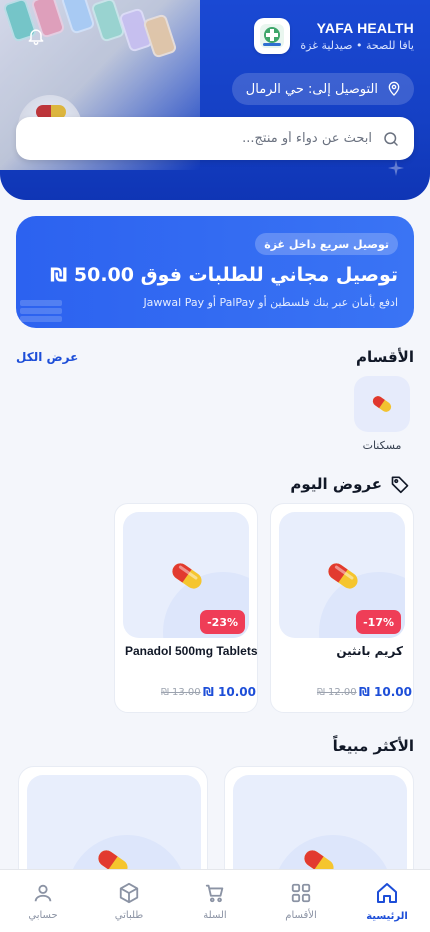 The image size is (430, 932). What do you see at coordinates (301, 915) in the screenshot?
I see `nav-label: الأقسام` at bounding box center [301, 915].